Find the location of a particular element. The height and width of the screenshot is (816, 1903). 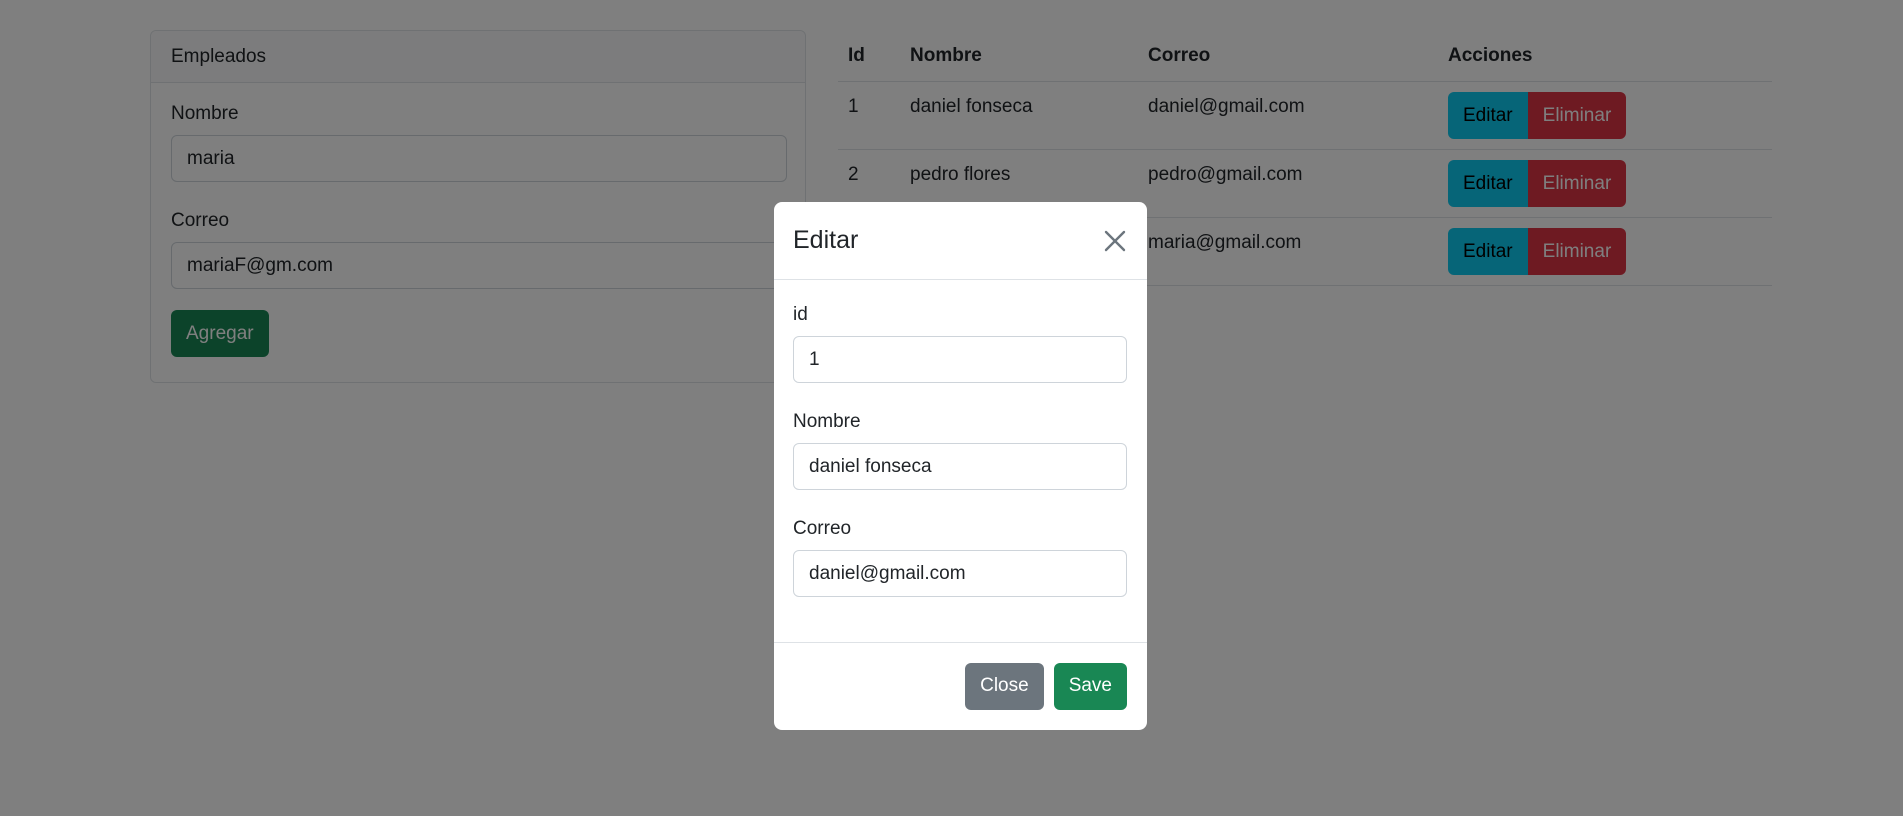

close-icon-glyph is located at coordinates (1115, 240).